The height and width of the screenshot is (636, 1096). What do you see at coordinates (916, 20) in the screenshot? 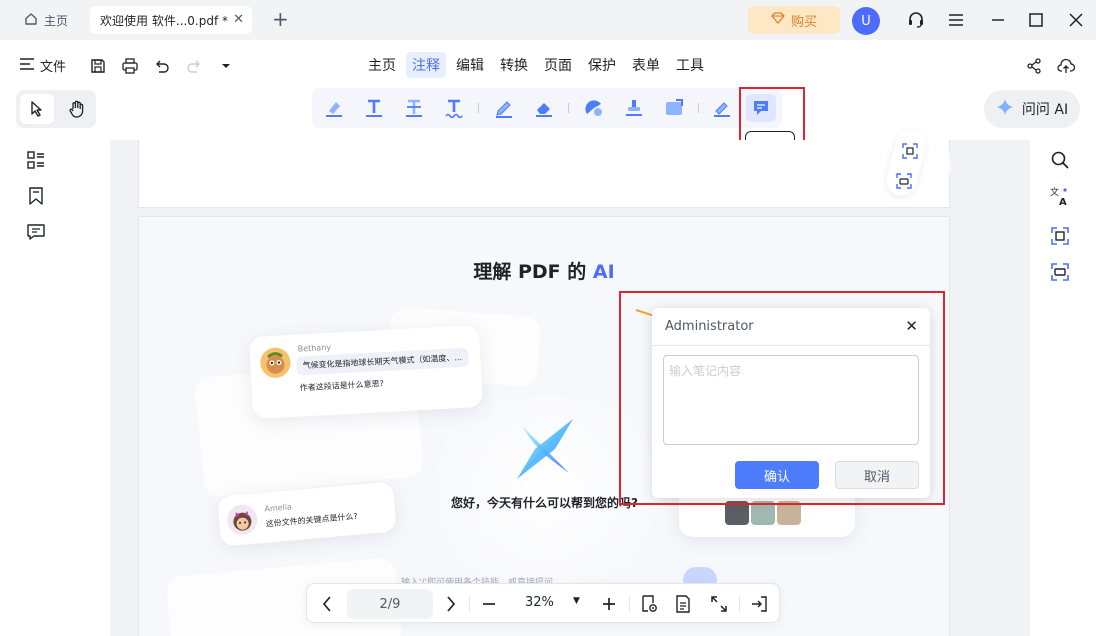
I see `support-headset-icon` at bounding box center [916, 20].